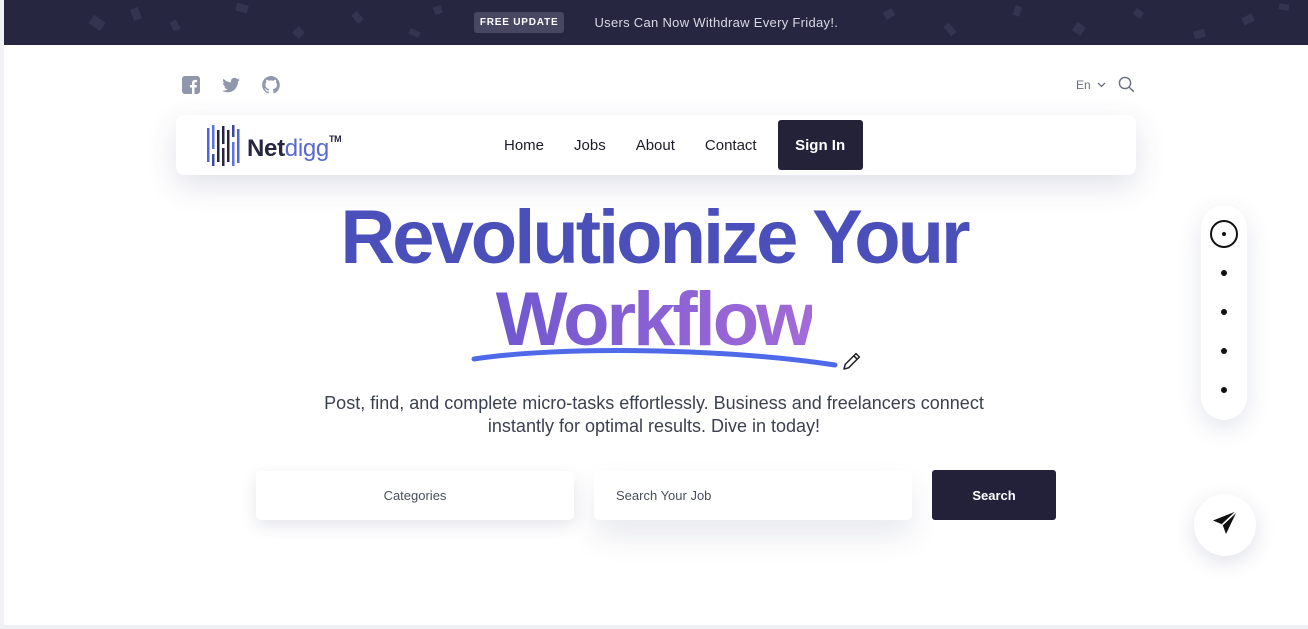 This screenshot has height=629, width=1308. I want to click on pencil-icon, so click(852, 363).